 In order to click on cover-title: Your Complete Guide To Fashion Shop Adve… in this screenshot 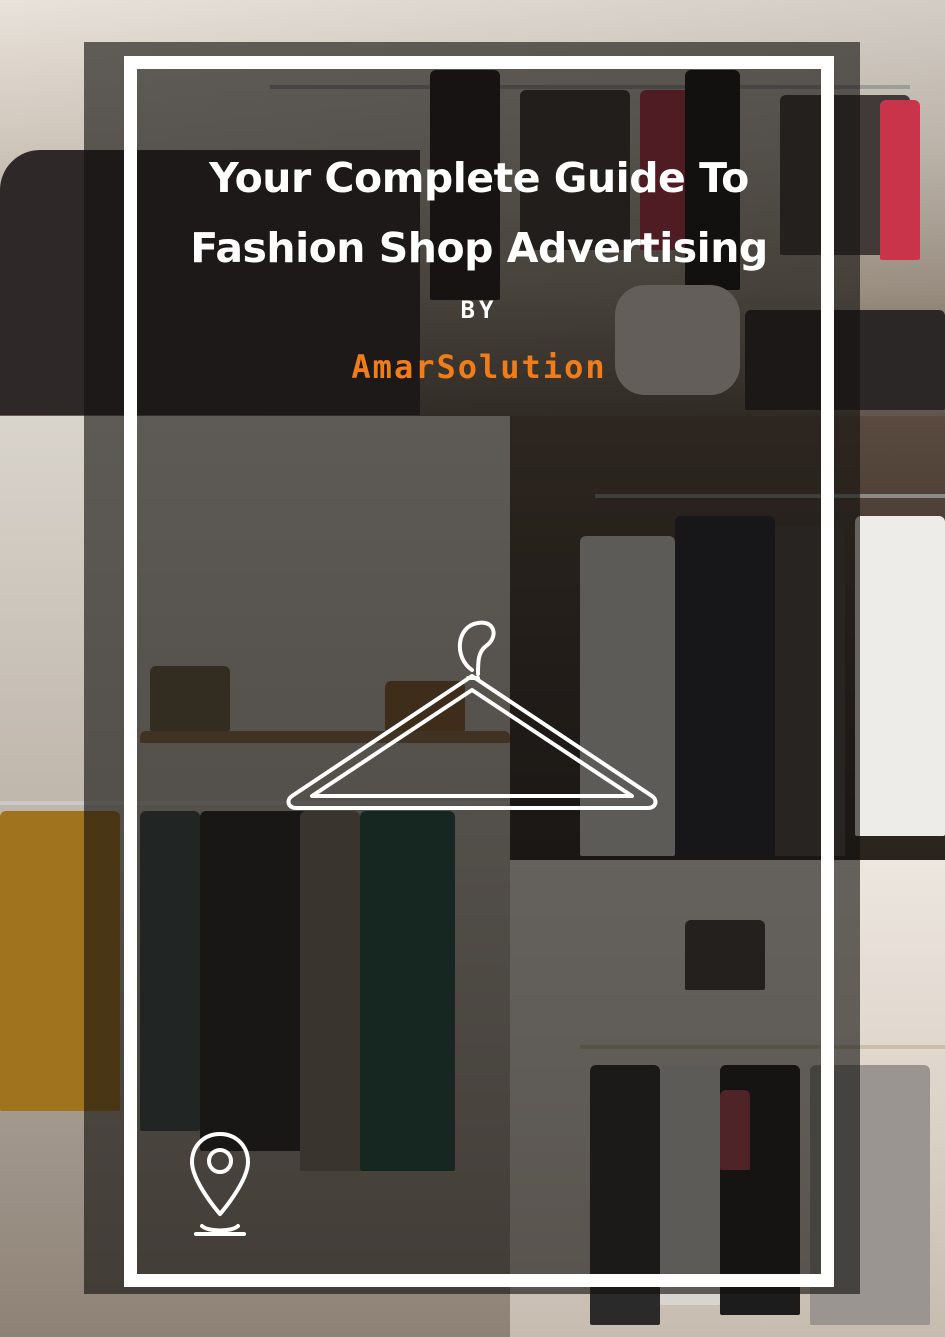, I will do `click(479, 213)`.